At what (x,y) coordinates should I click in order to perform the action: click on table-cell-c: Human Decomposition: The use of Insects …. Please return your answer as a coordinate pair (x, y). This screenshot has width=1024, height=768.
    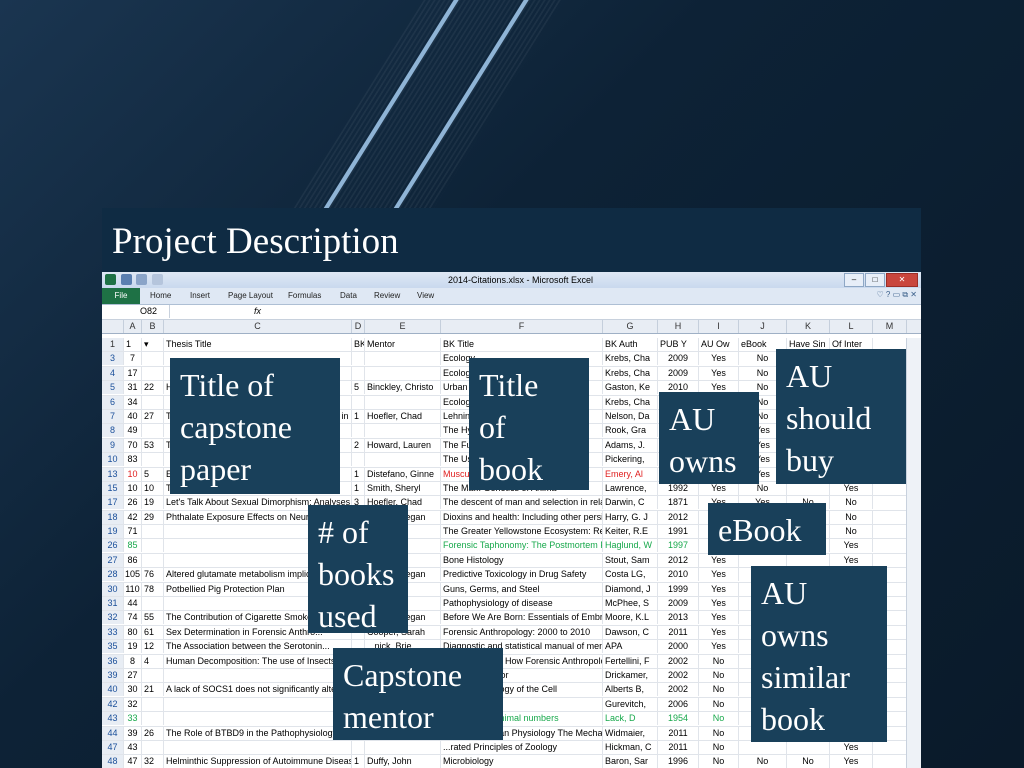
    Looking at the image, I should click on (258, 661).